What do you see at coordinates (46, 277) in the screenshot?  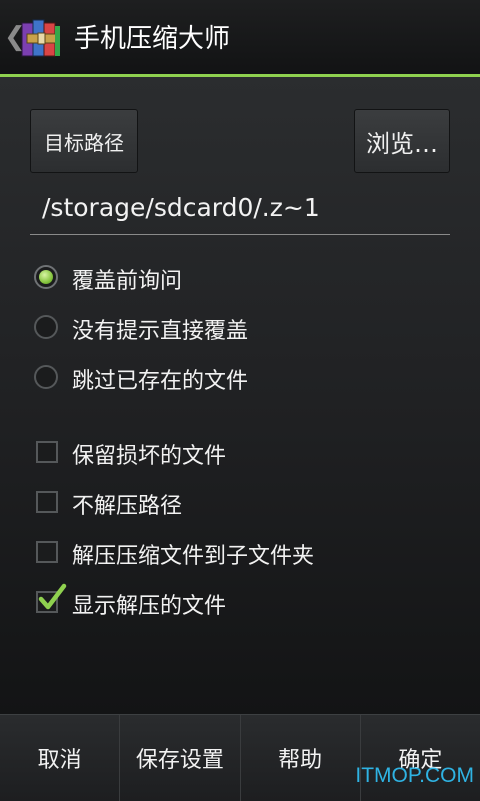 I see `radio-button-selected` at bounding box center [46, 277].